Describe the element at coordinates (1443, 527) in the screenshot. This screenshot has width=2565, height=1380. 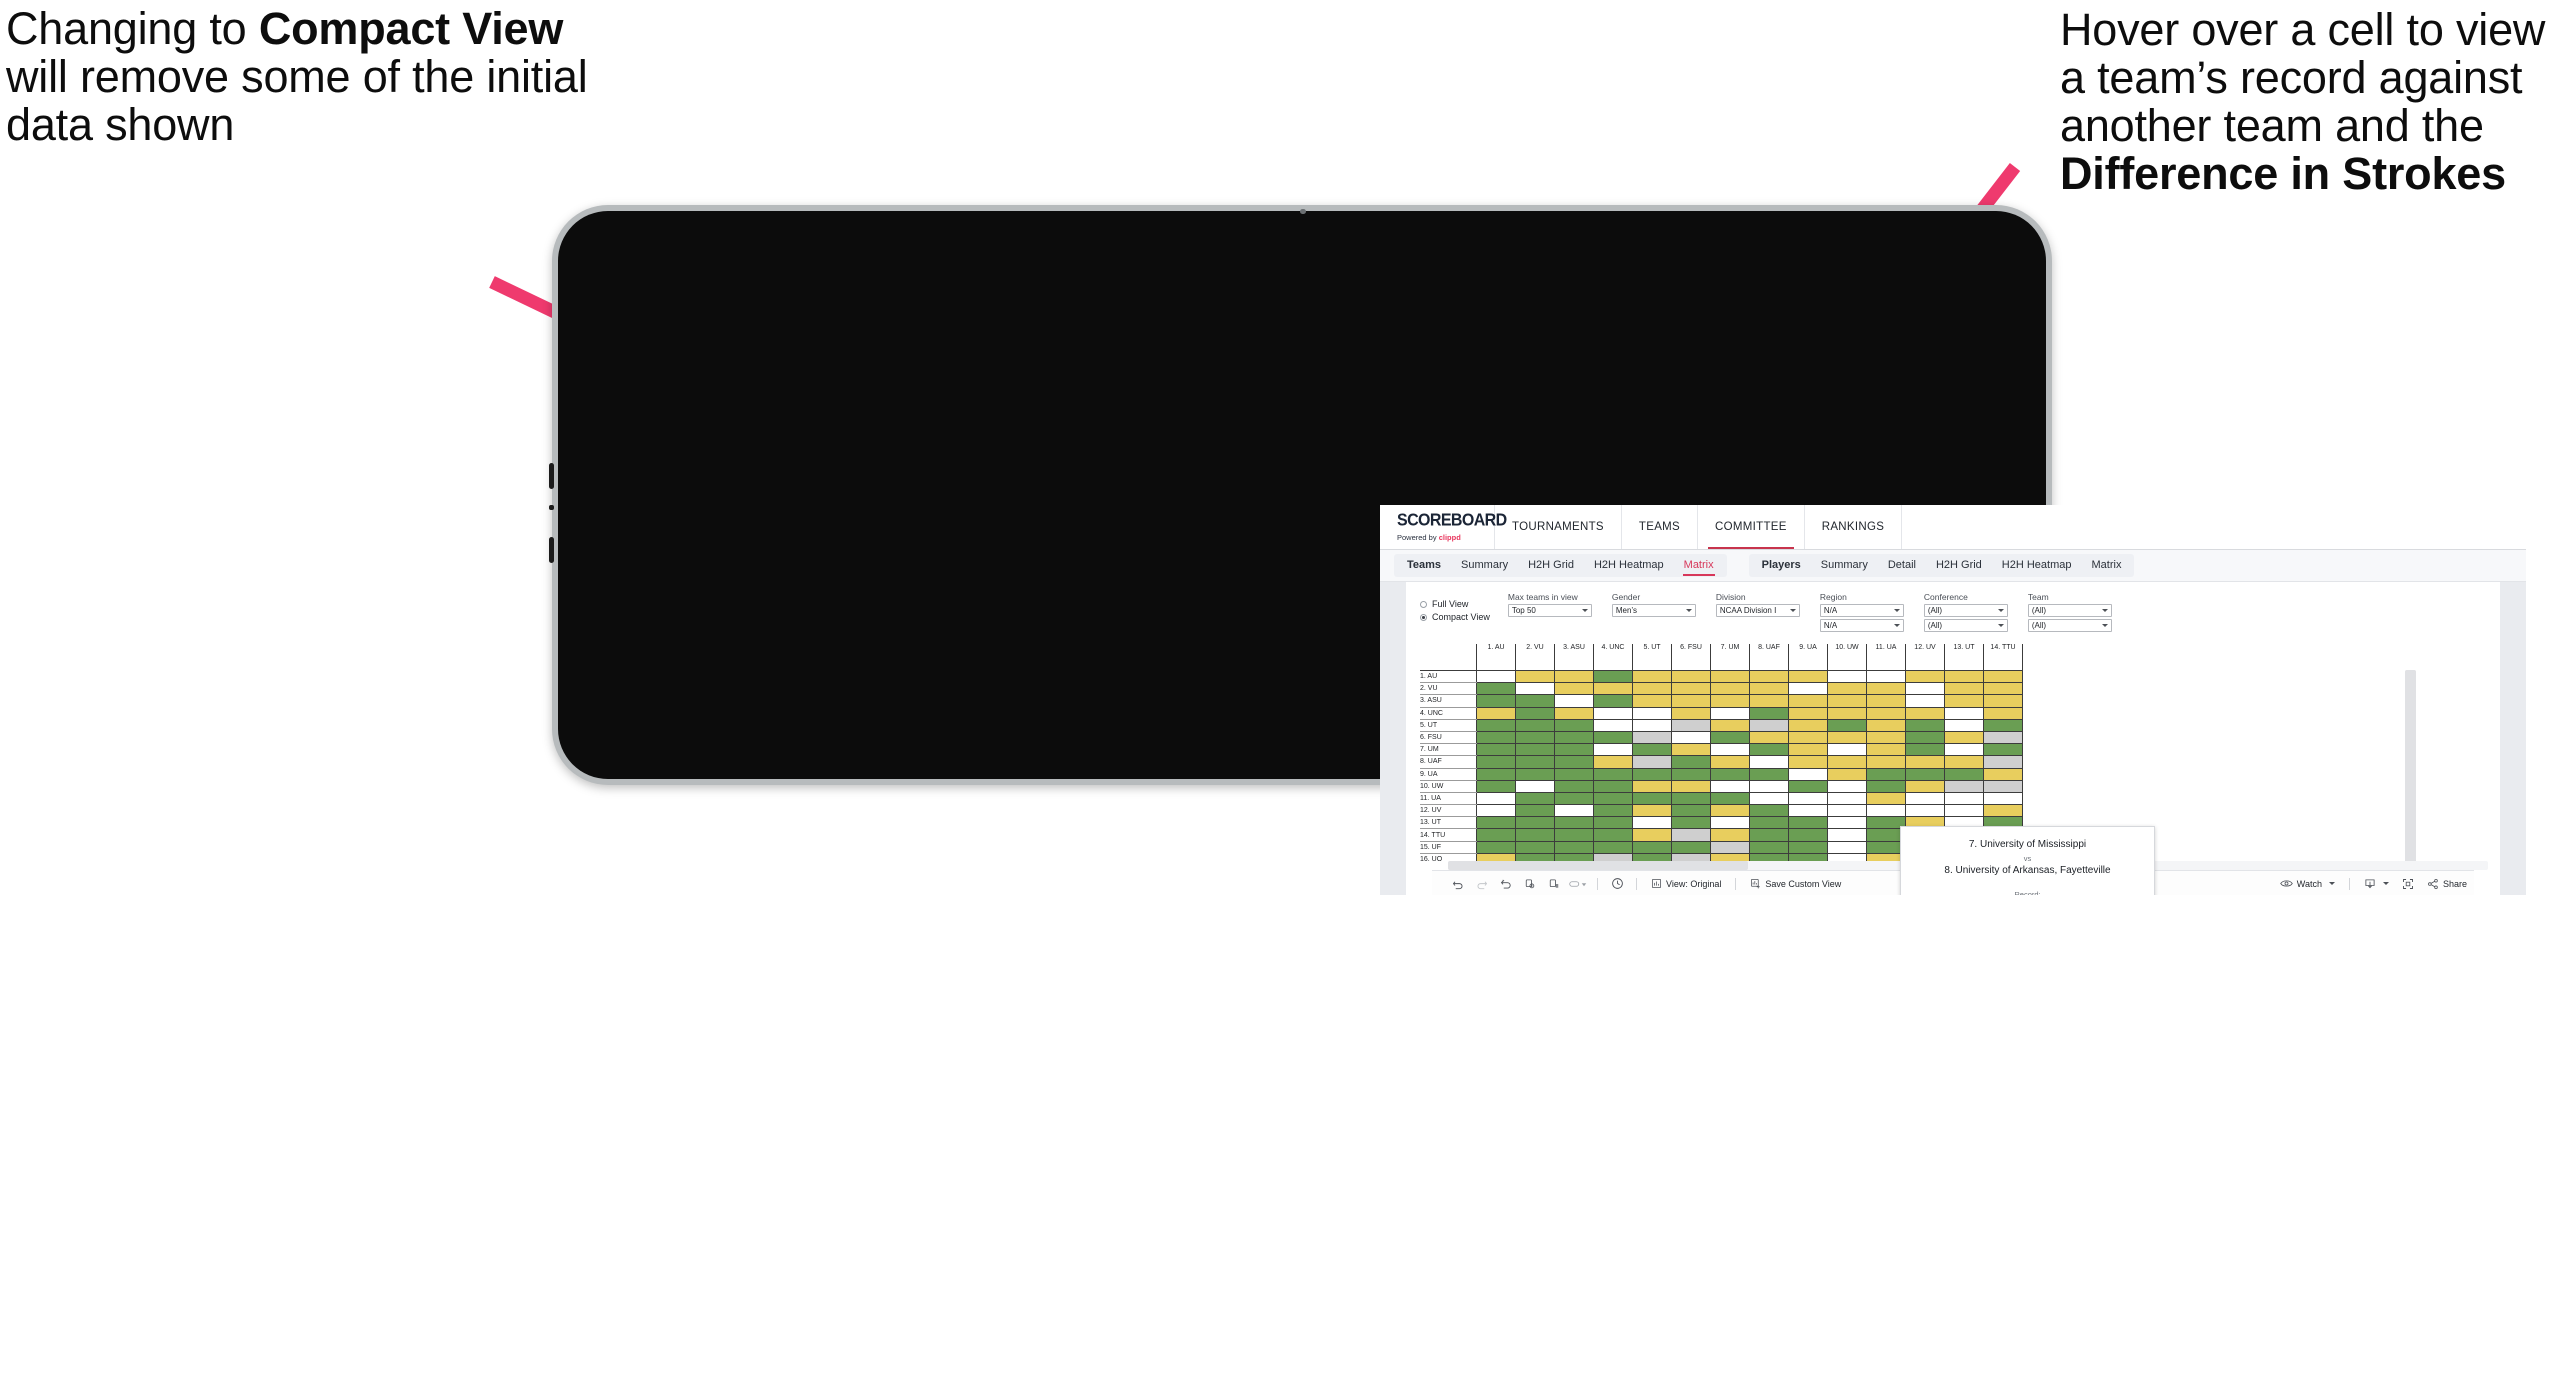
I see `app-logo: SCOREBOARD Powered by clippd` at that location.